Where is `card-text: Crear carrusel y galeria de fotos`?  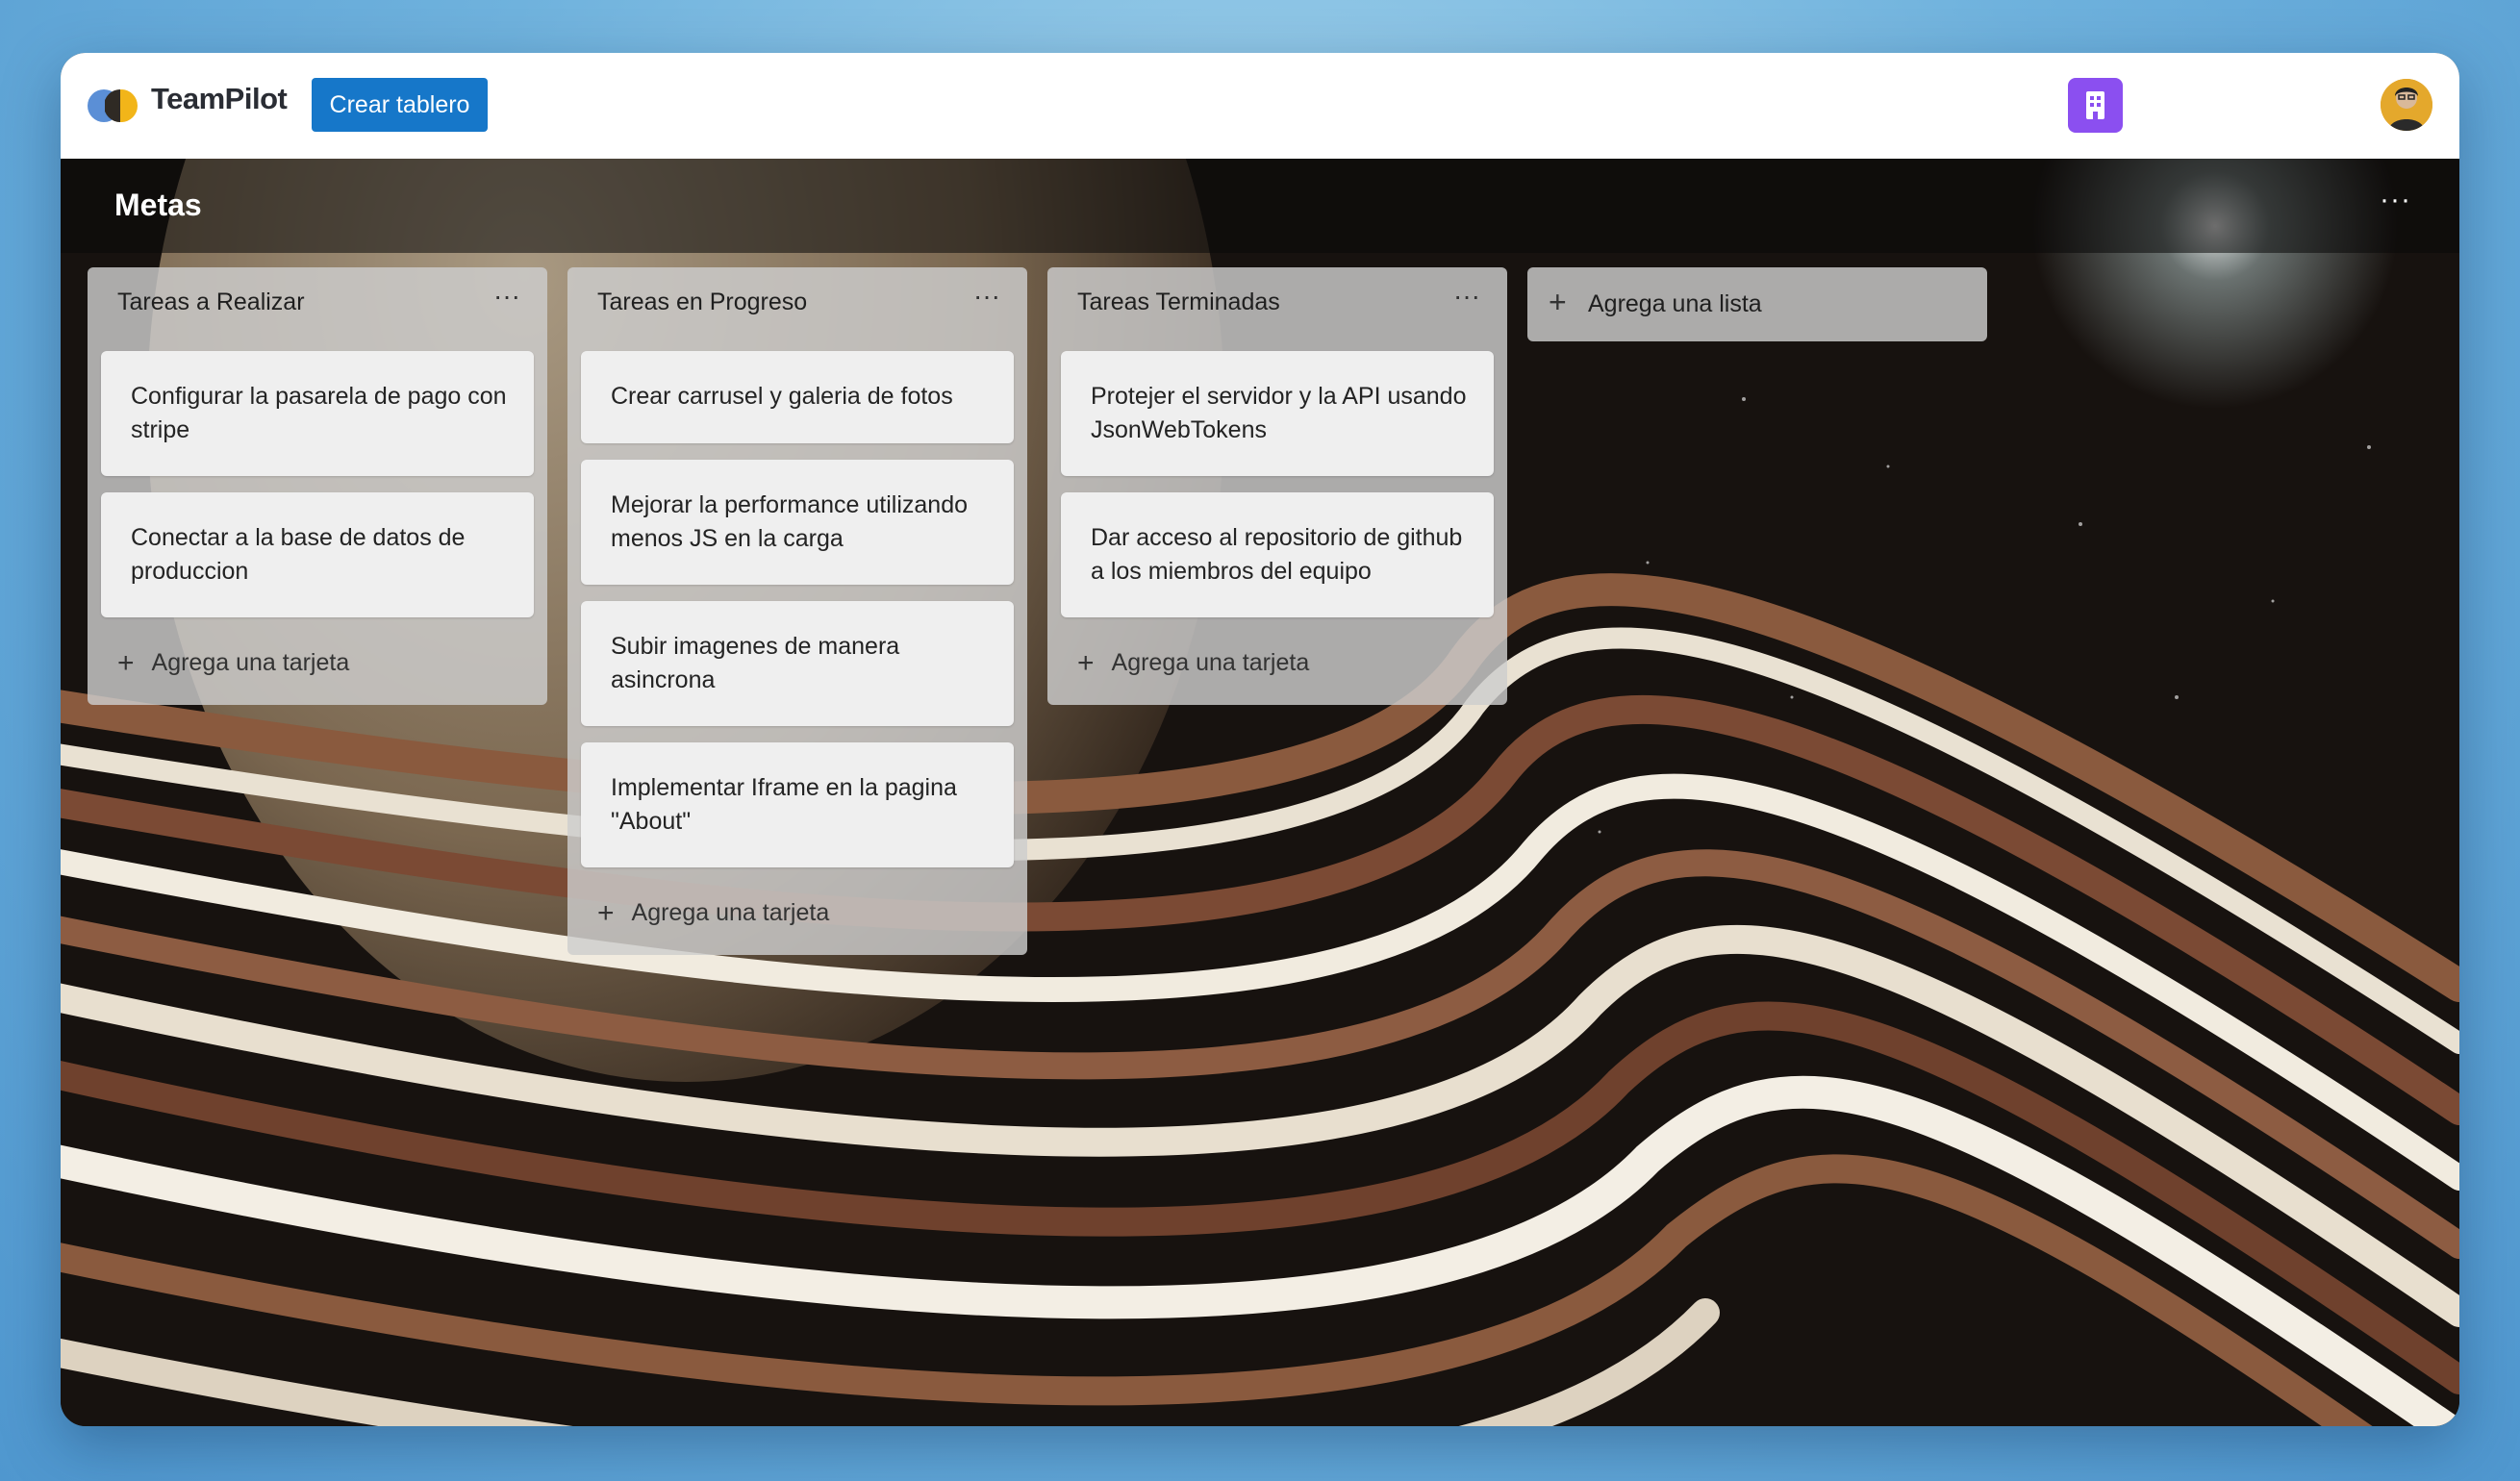
card-text: Crear carrusel y galeria de fotos is located at coordinates (782, 396).